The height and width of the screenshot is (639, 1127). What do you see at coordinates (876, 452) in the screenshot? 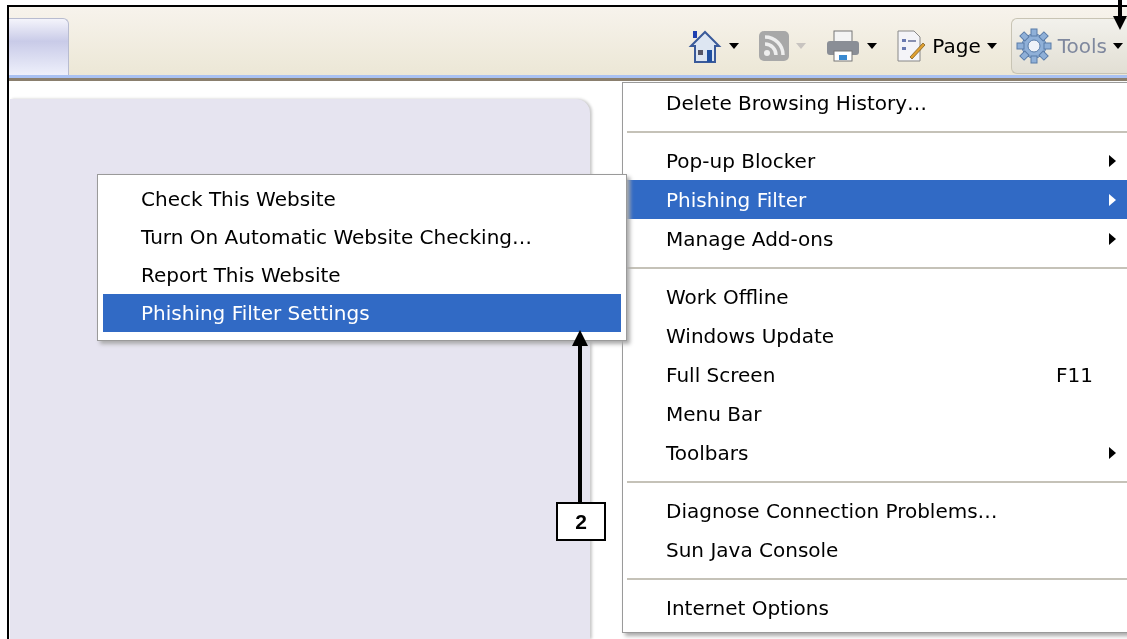
I see `menu-item: Toolbars` at bounding box center [876, 452].